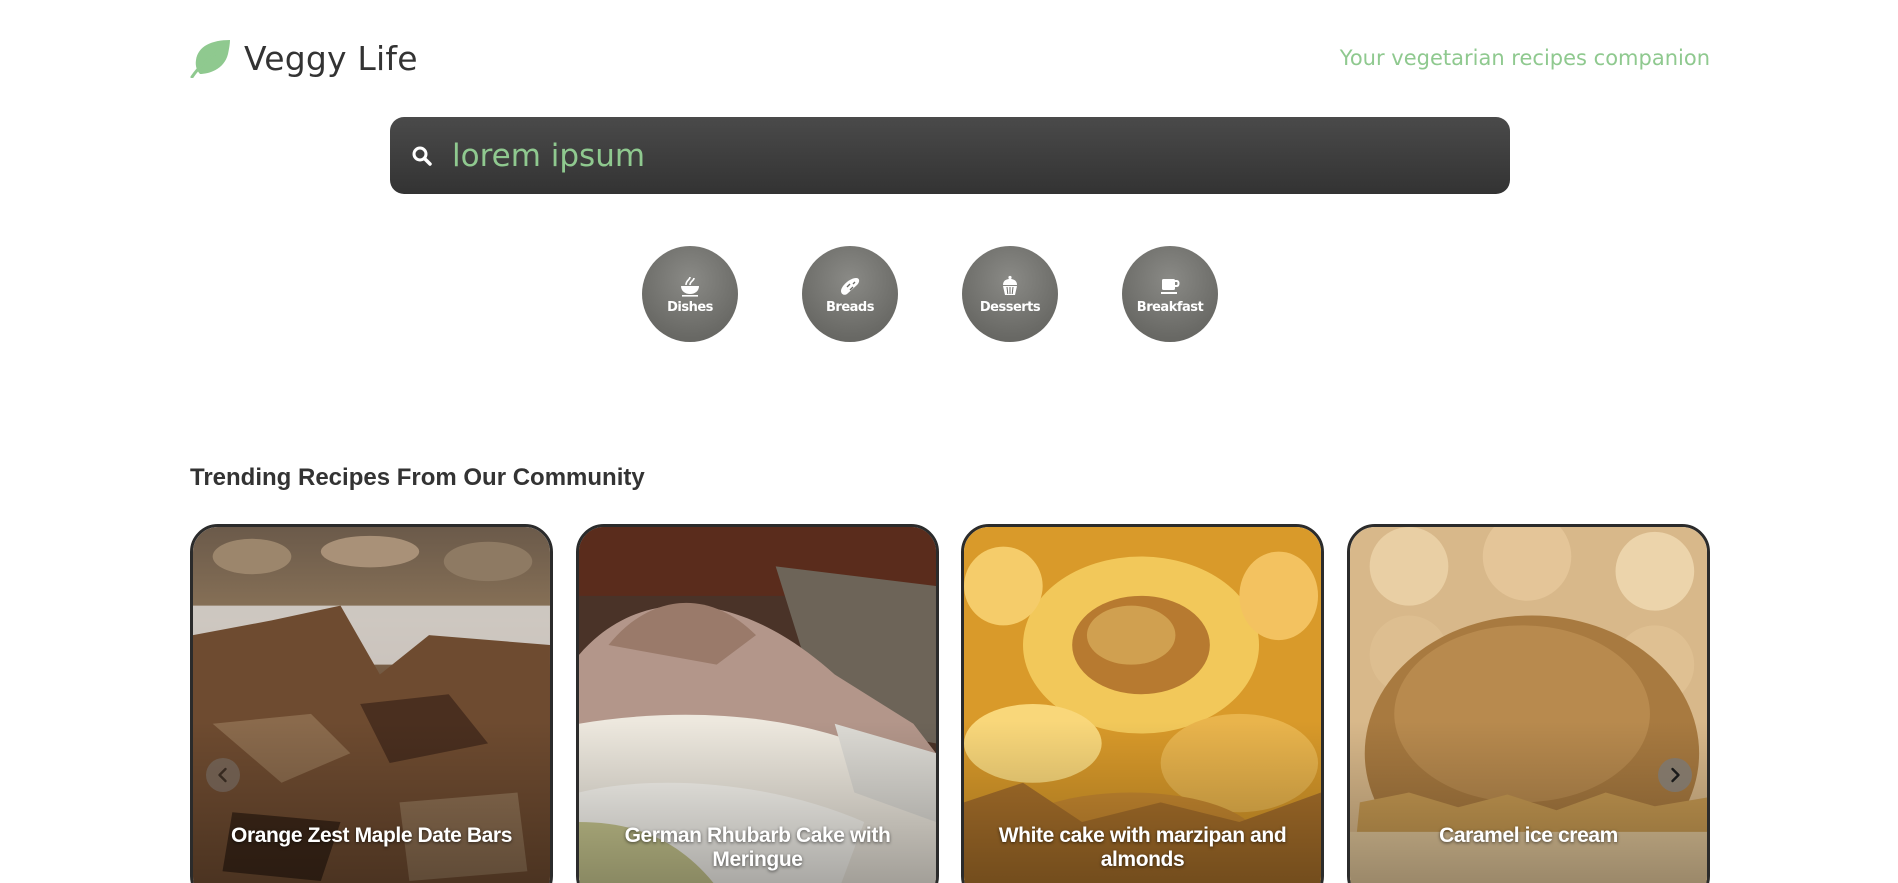 Image resolution: width=1898 pixels, height=883 pixels. I want to click on chevron-left-icon, so click(222, 775).